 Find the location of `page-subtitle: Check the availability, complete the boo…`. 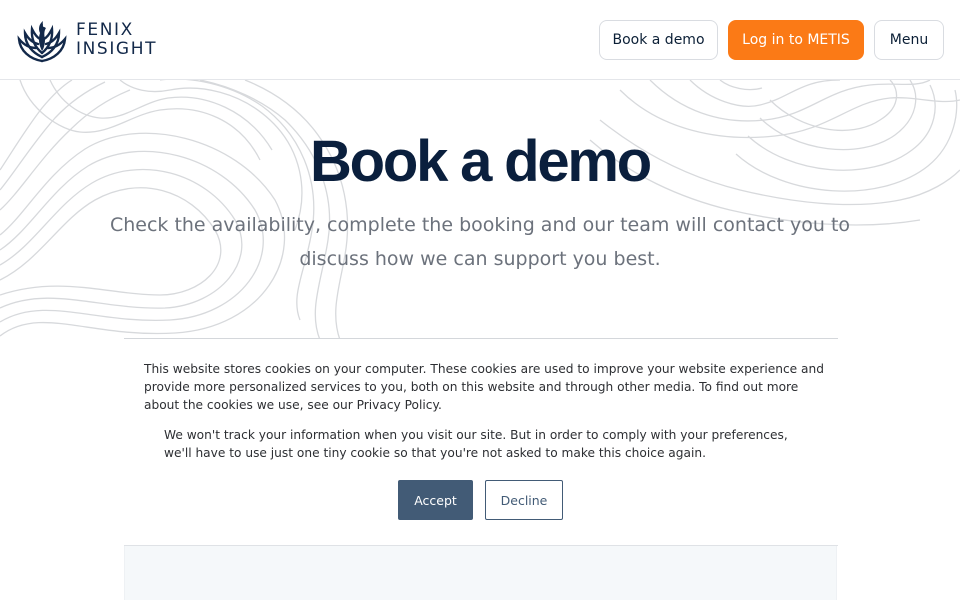

page-subtitle: Check the availability, complete the boo… is located at coordinates (480, 242).